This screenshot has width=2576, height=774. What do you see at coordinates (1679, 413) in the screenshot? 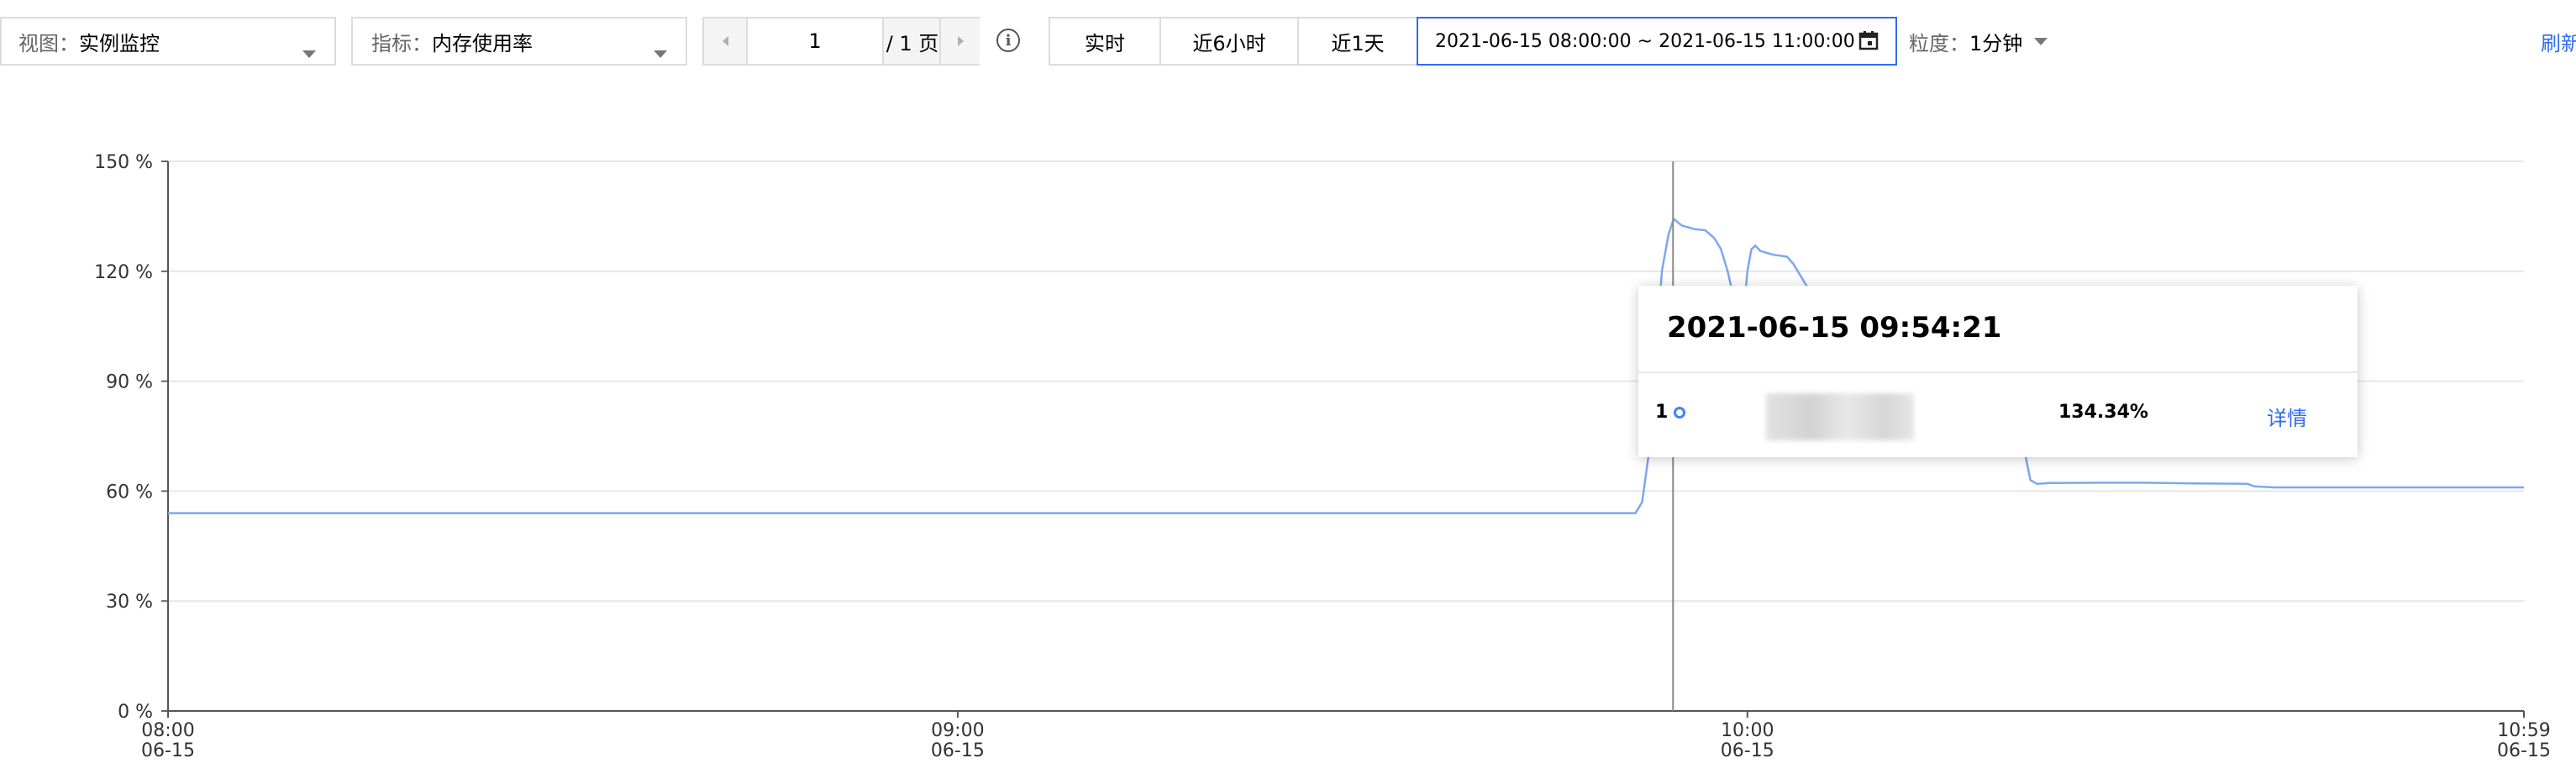
I see `series-marker-icon` at bounding box center [1679, 413].